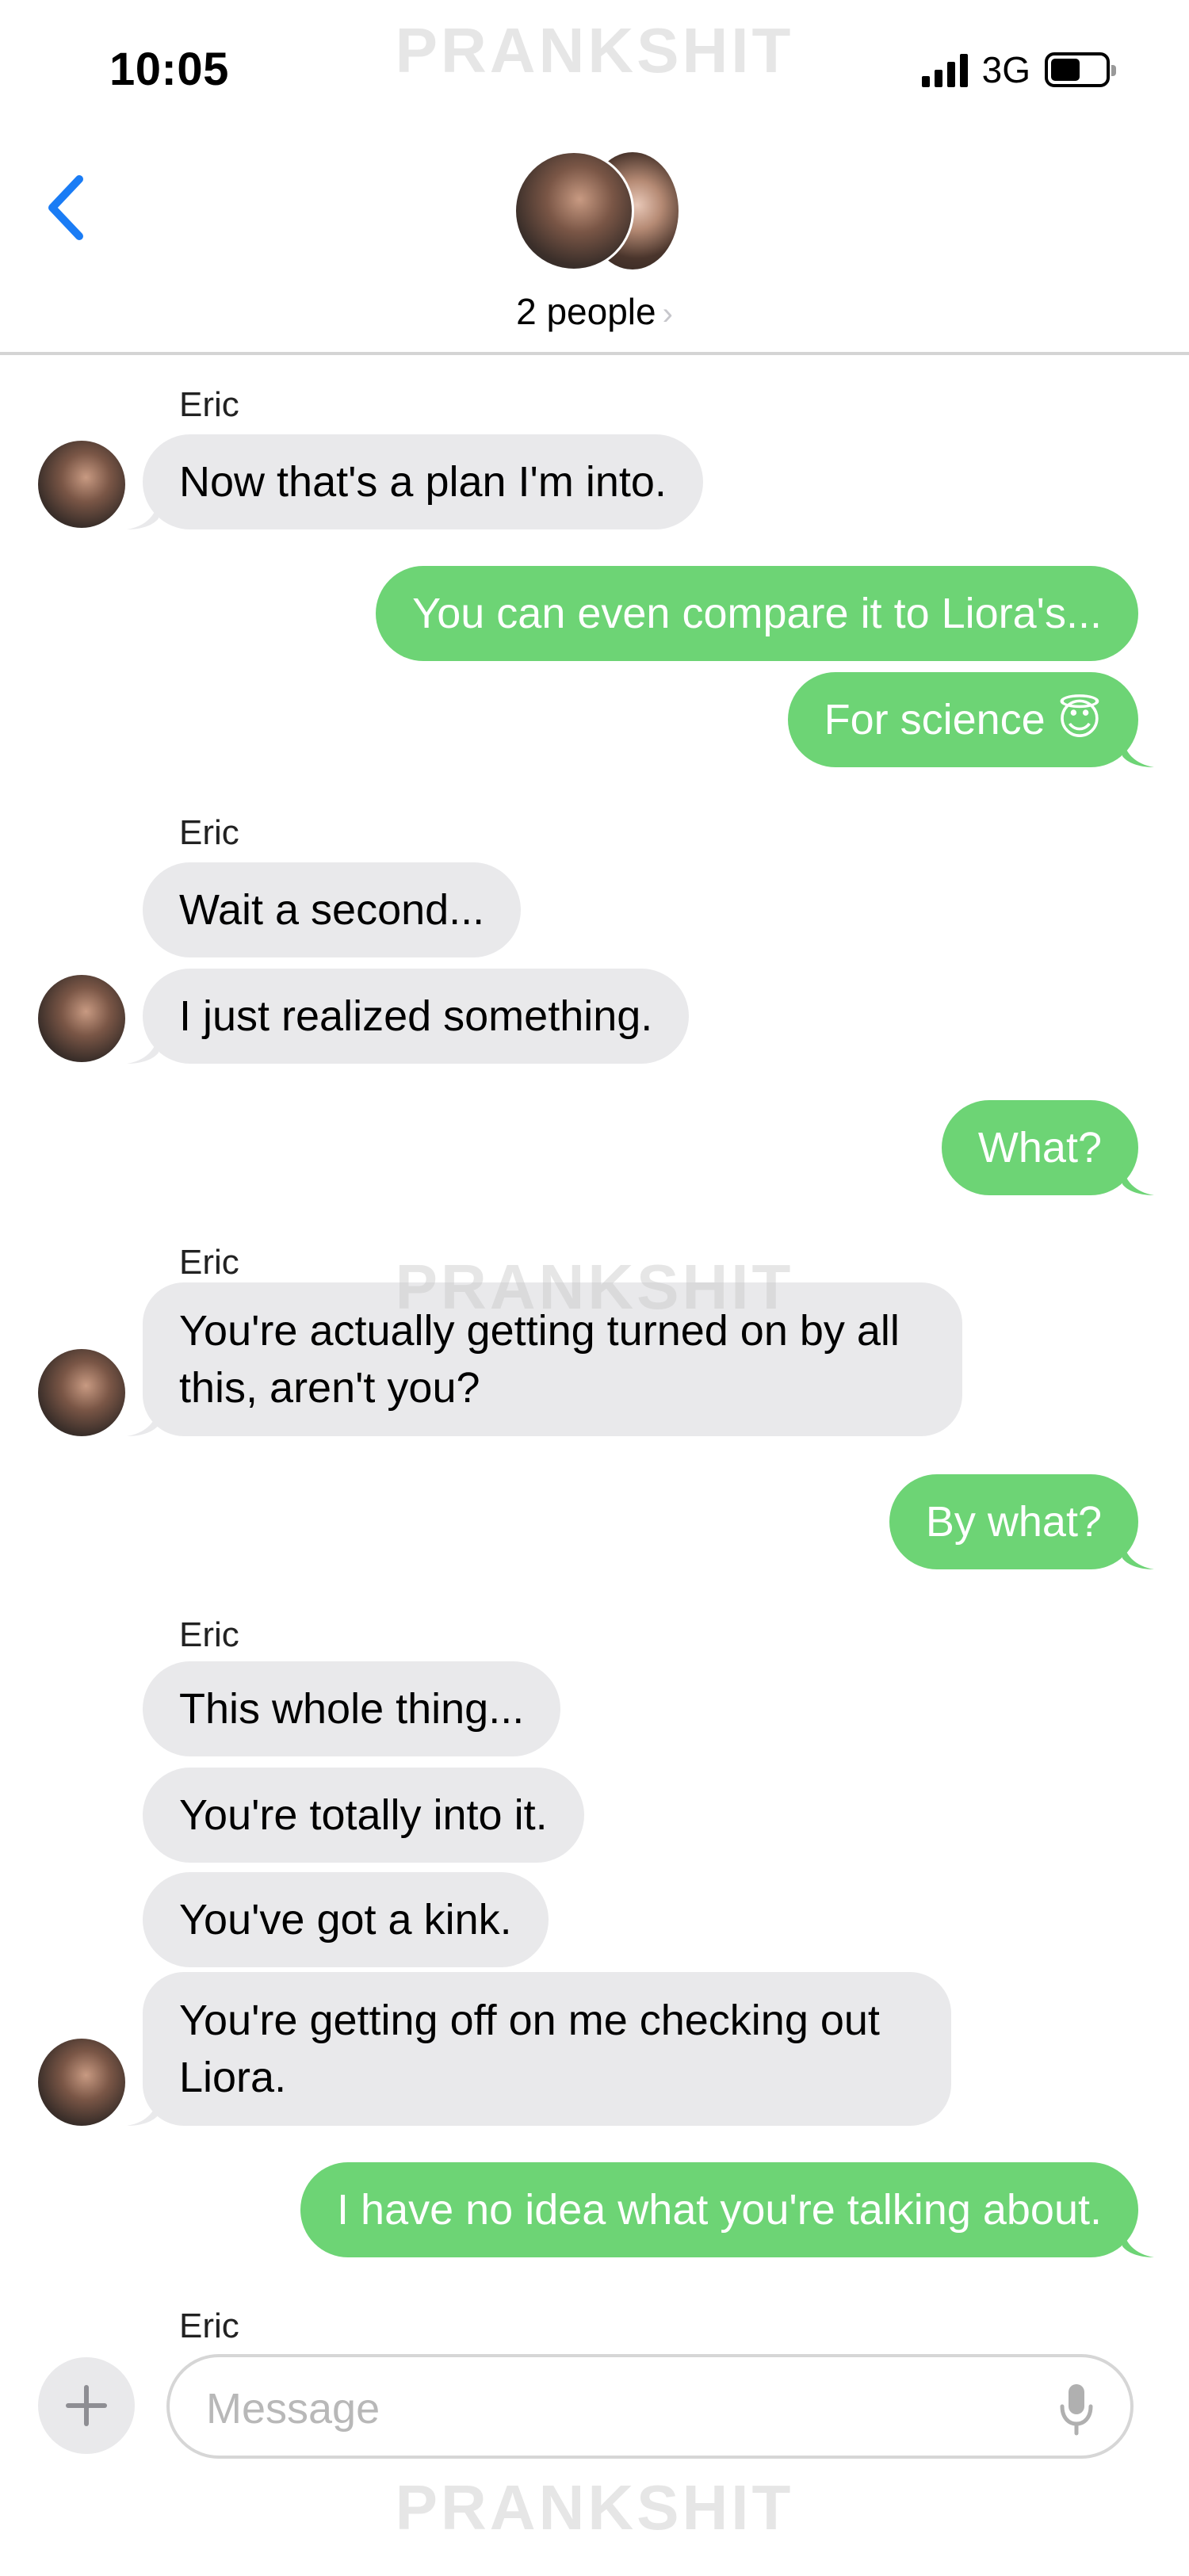 The height and width of the screenshot is (2576, 1189). I want to click on message-text: I just realized something., so click(416, 1016).